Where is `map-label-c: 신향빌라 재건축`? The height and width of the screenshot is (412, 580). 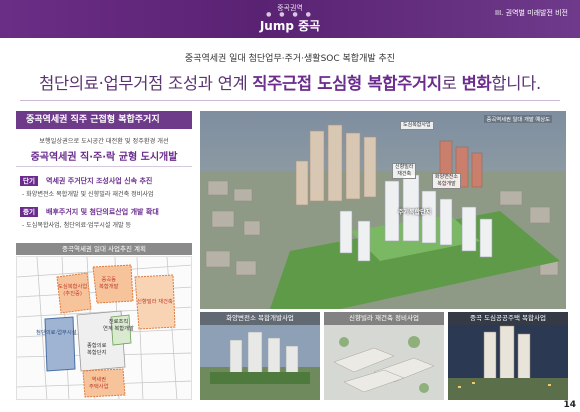 map-label-c: 신향빌라 재건축 is located at coordinates (155, 302).